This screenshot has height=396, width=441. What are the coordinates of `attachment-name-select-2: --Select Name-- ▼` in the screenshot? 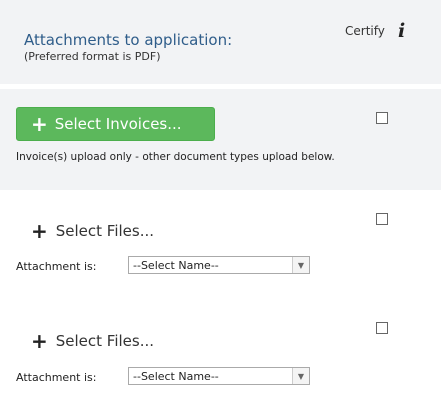 It's located at (219, 376).